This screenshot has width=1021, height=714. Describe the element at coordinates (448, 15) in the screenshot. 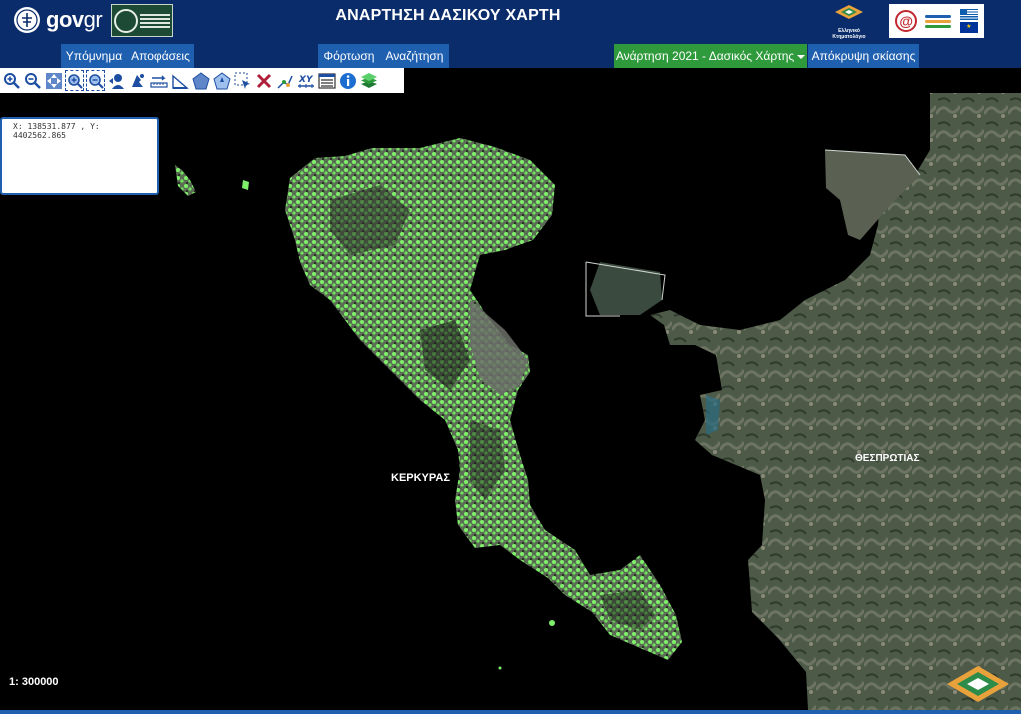

I see `page-title: ΑΝΑΡΤΗΣΗ ΔΑΣΙΚΟΥ ΧΑΡΤΗ` at that location.